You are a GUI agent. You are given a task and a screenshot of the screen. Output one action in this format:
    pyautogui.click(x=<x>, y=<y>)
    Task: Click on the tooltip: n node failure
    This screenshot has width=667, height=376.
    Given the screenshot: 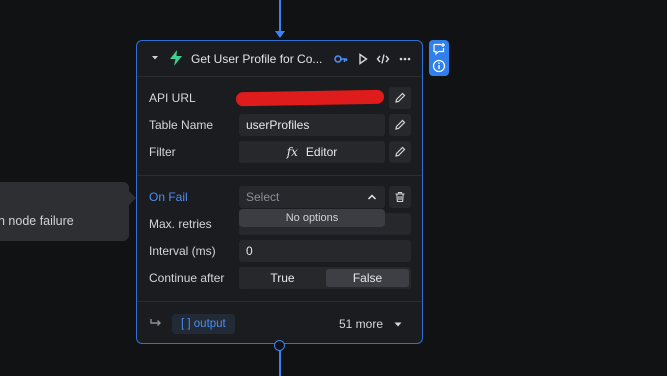 What is the action you would take?
    pyautogui.click(x=68, y=211)
    